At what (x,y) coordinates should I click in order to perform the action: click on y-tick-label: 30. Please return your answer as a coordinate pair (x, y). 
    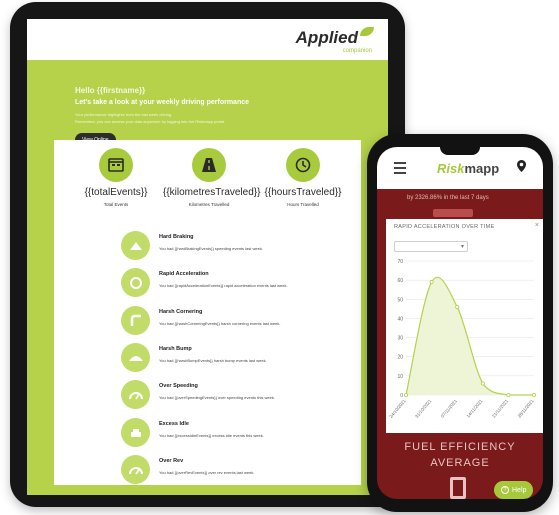
    Looking at the image, I should click on (400, 339).